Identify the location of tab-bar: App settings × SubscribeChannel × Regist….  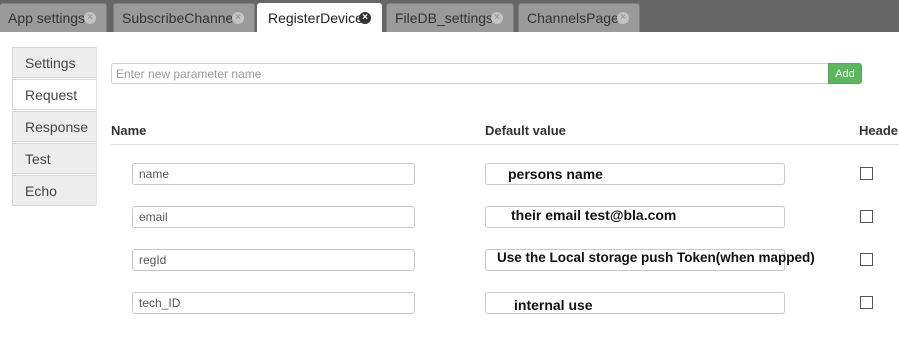
(449, 16).